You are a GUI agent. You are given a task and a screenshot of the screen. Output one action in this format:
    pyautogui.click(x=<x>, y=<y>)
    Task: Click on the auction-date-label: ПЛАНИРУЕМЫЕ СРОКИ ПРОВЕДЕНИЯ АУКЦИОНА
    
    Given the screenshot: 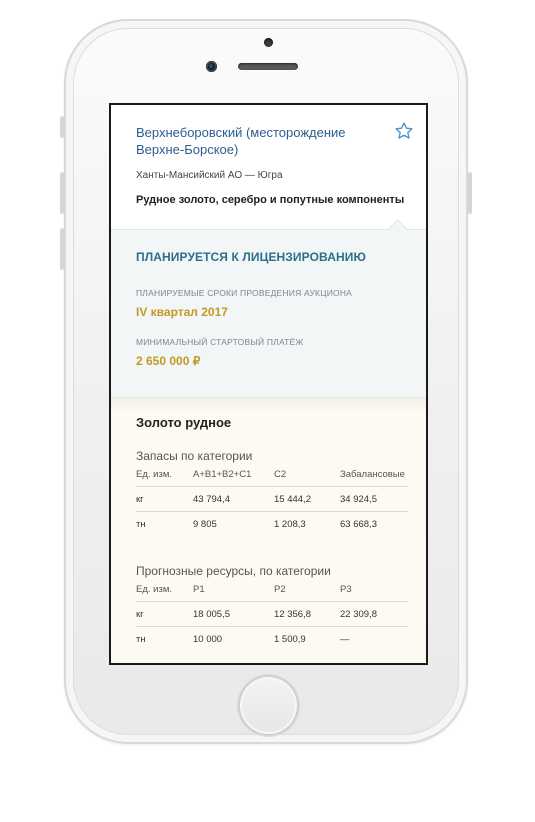 What is the action you would take?
    pyautogui.click(x=244, y=293)
    